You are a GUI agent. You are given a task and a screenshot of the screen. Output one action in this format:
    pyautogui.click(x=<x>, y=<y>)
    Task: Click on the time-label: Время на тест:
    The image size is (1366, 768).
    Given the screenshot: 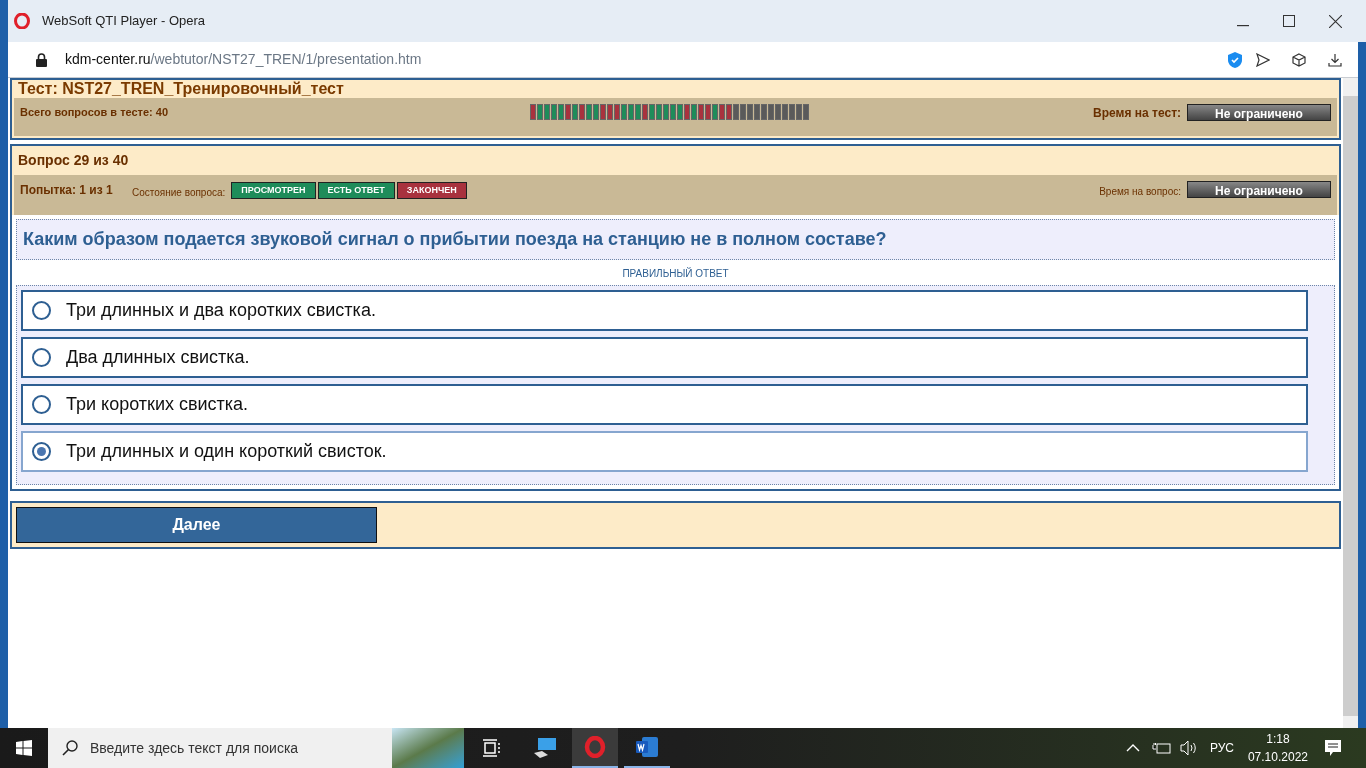 What is the action you would take?
    pyautogui.click(x=1137, y=113)
    